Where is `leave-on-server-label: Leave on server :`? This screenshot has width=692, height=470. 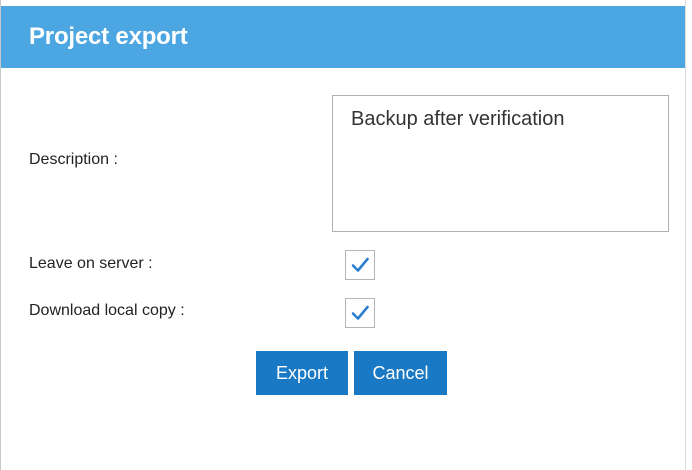
leave-on-server-label: Leave on server : is located at coordinates (91, 263).